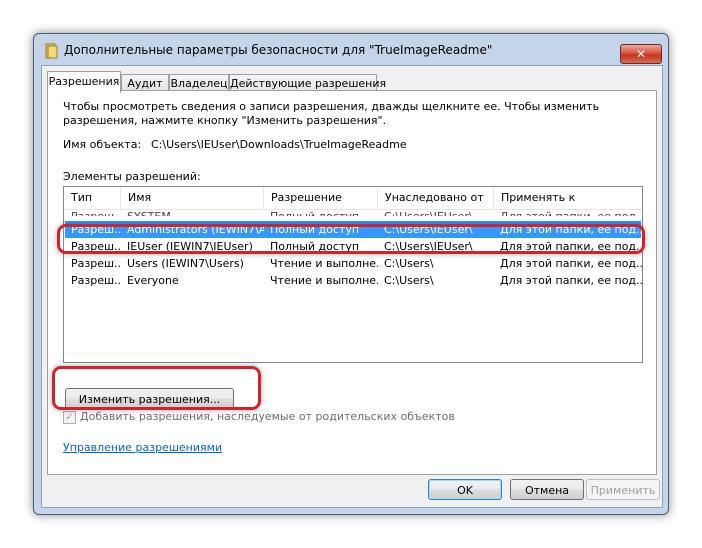 The height and width of the screenshot is (548, 702). Describe the element at coordinates (142, 447) in the screenshot. I see `manage-permissions-link: Управление разрешениями` at that location.